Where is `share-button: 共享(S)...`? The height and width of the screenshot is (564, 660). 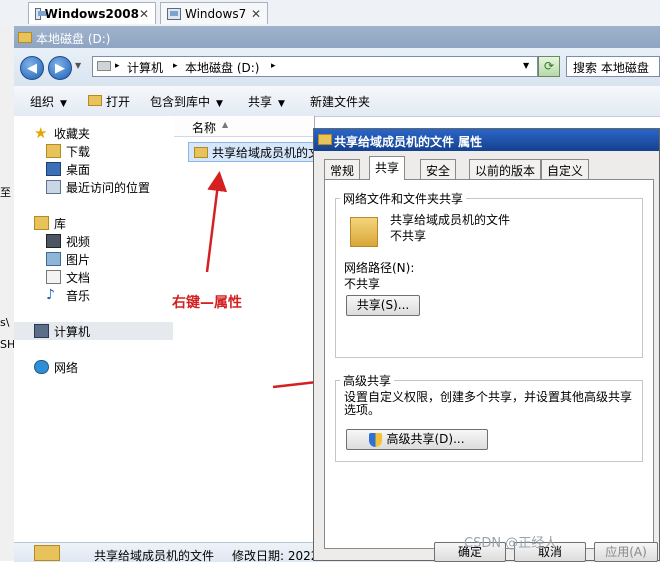 share-button: 共享(S)... is located at coordinates (383, 305).